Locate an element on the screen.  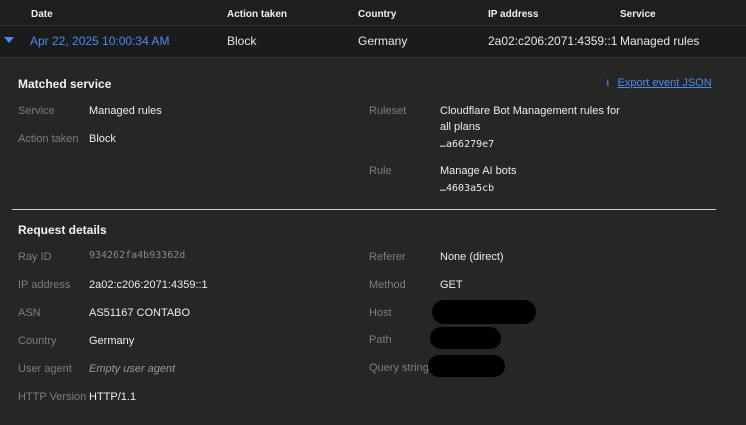
ray-id-value: 934262fa4b93362d is located at coordinates (137, 256).